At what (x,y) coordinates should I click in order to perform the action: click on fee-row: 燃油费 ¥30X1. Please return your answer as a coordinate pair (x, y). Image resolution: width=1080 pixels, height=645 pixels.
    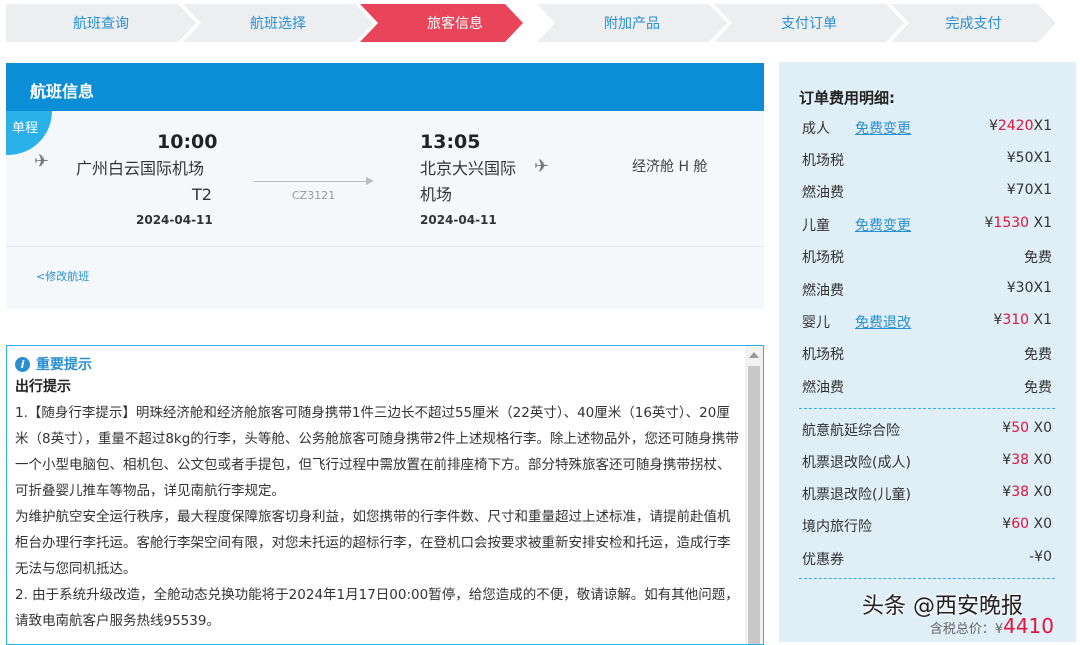
    Looking at the image, I should click on (927, 291).